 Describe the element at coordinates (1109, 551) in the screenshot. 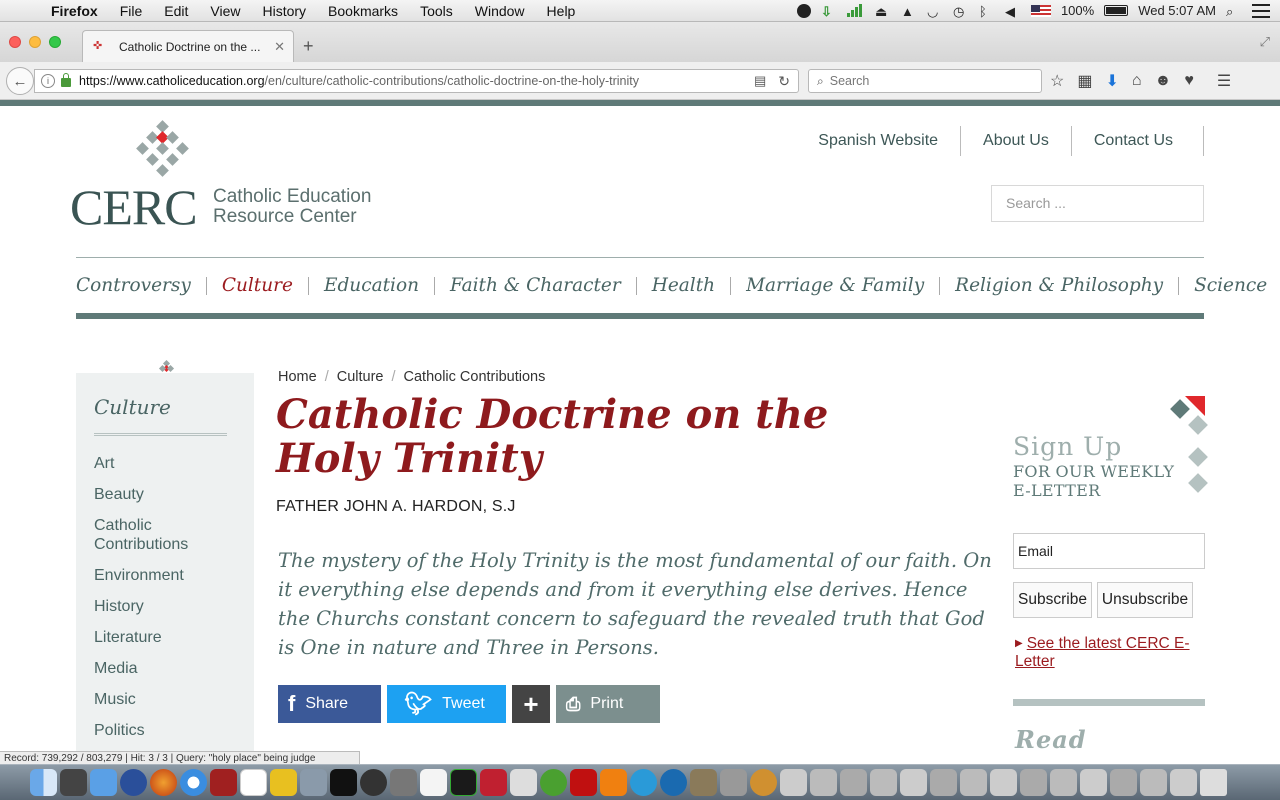

I see `email-input: Email` at that location.